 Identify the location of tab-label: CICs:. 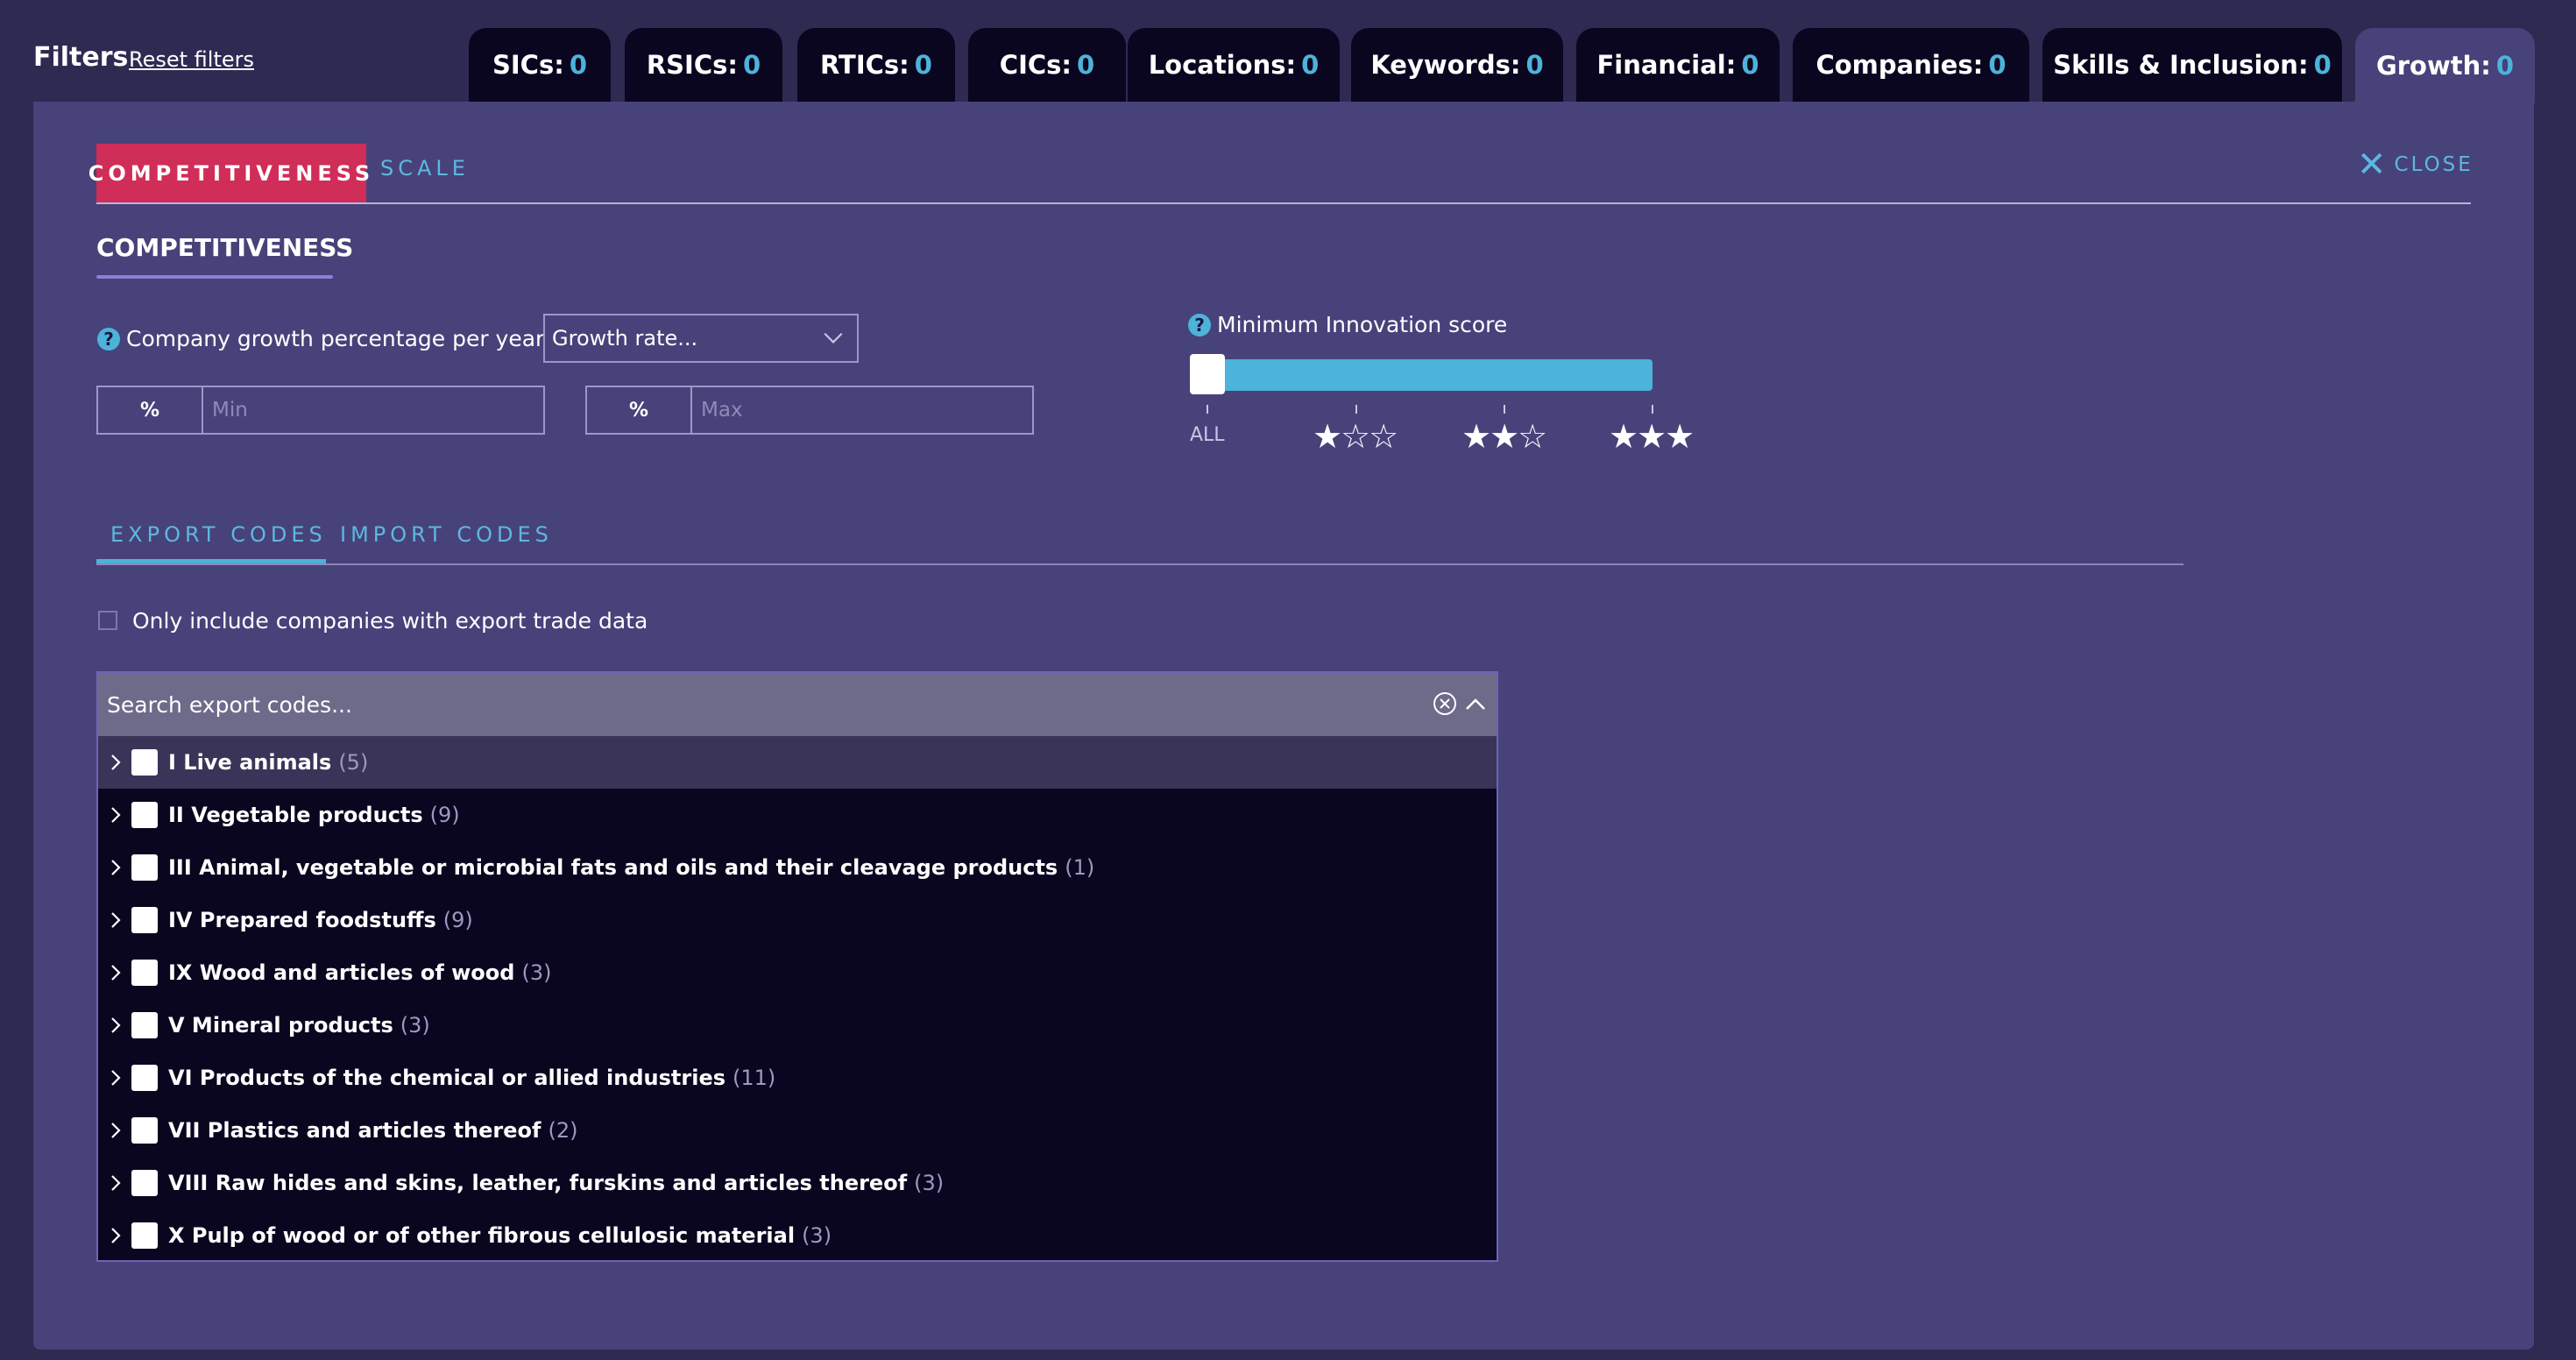
(1035, 65).